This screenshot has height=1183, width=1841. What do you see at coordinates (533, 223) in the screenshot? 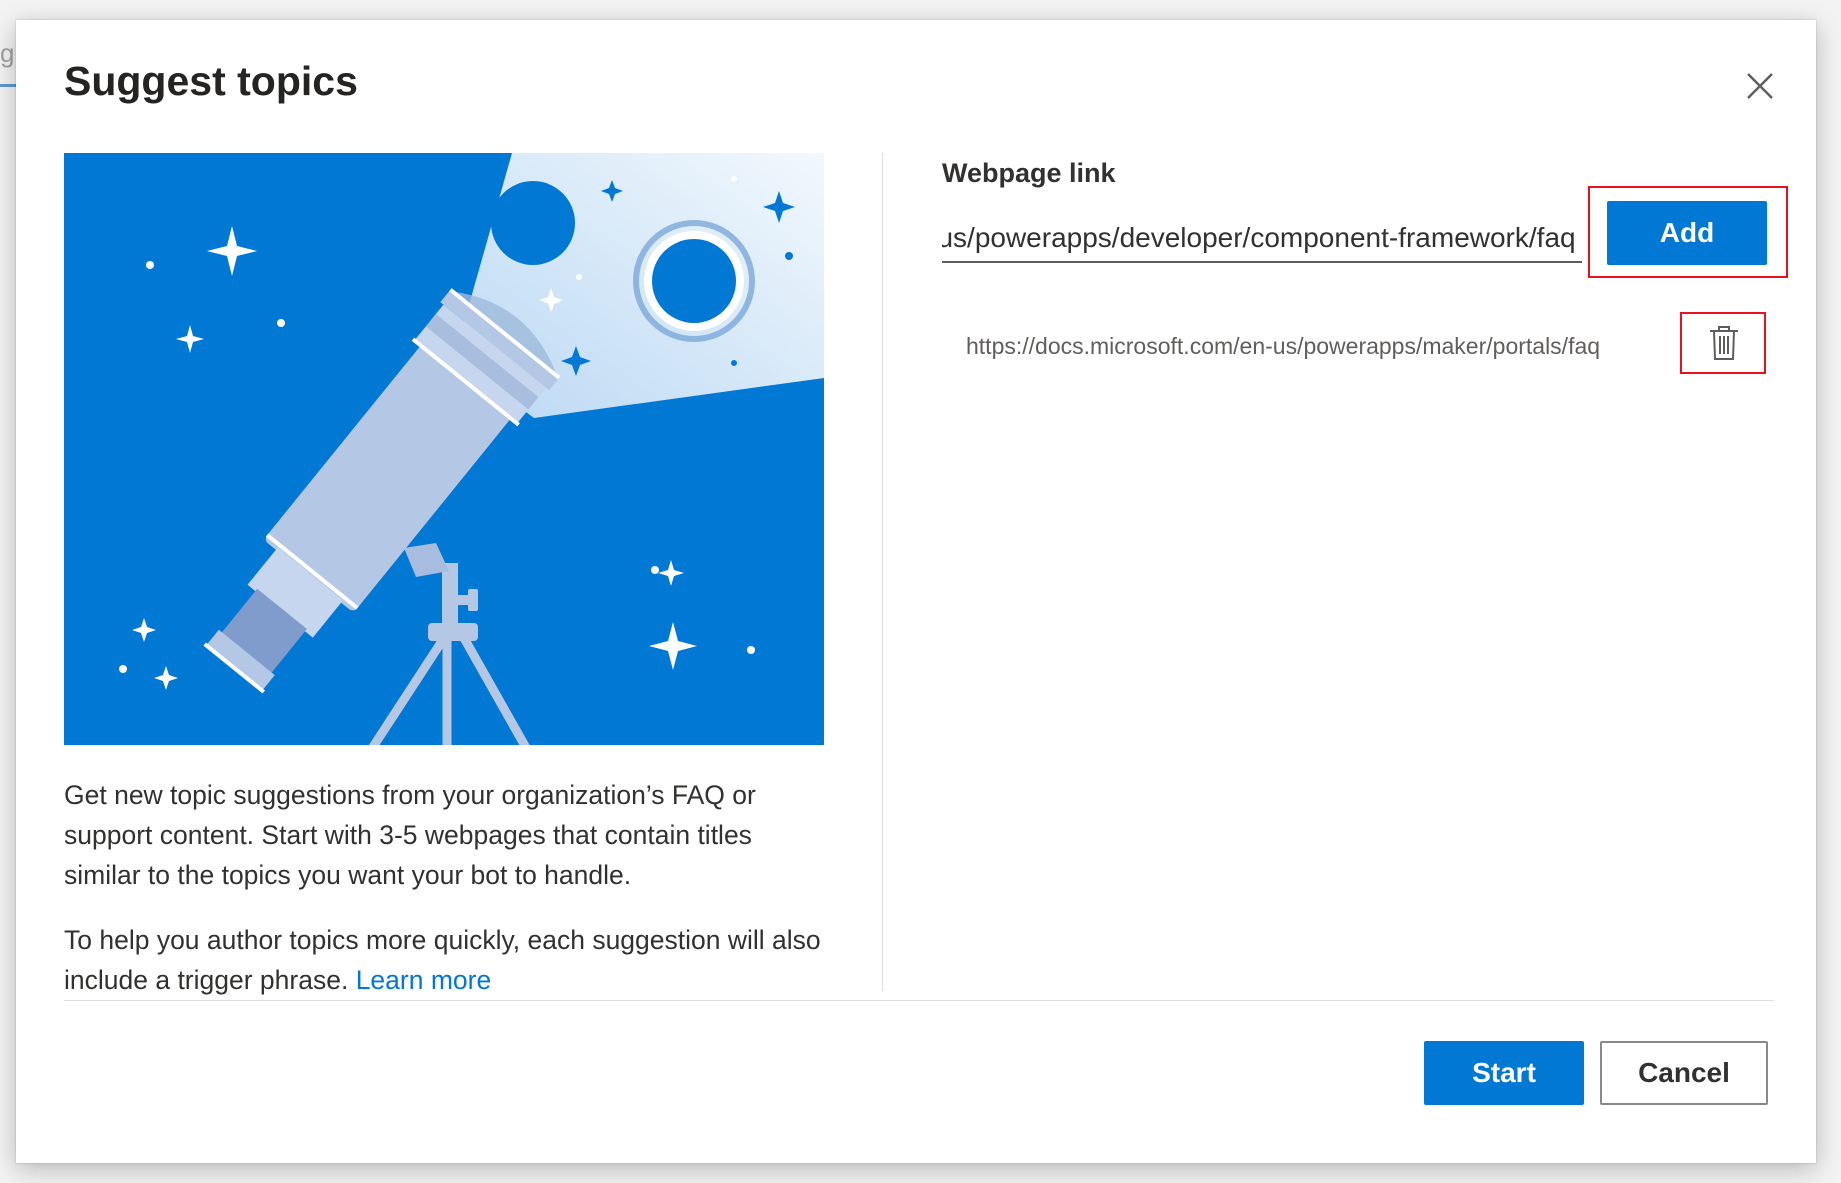
I see `moon-shape` at bounding box center [533, 223].